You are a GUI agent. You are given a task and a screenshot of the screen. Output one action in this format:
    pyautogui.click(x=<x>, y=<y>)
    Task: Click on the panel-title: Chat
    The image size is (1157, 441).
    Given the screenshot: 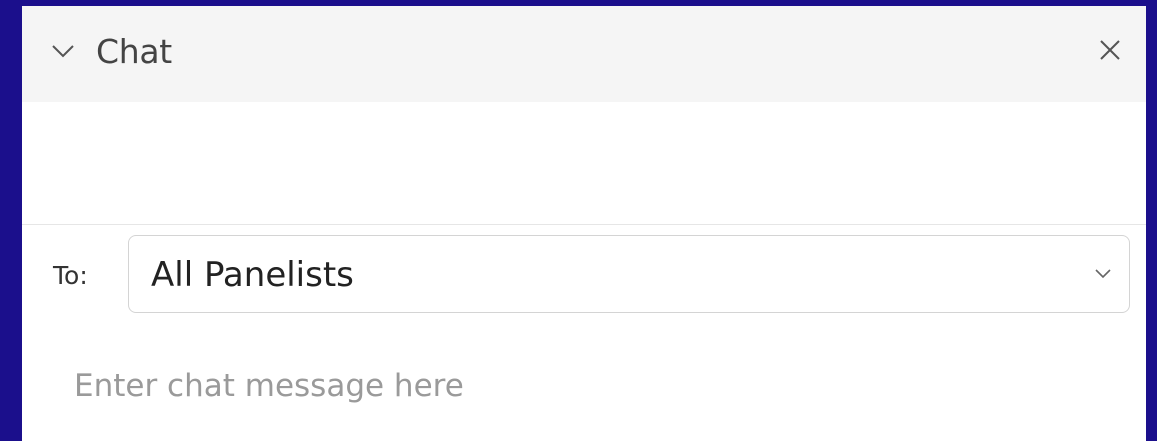 What is the action you would take?
    pyautogui.click(x=134, y=51)
    